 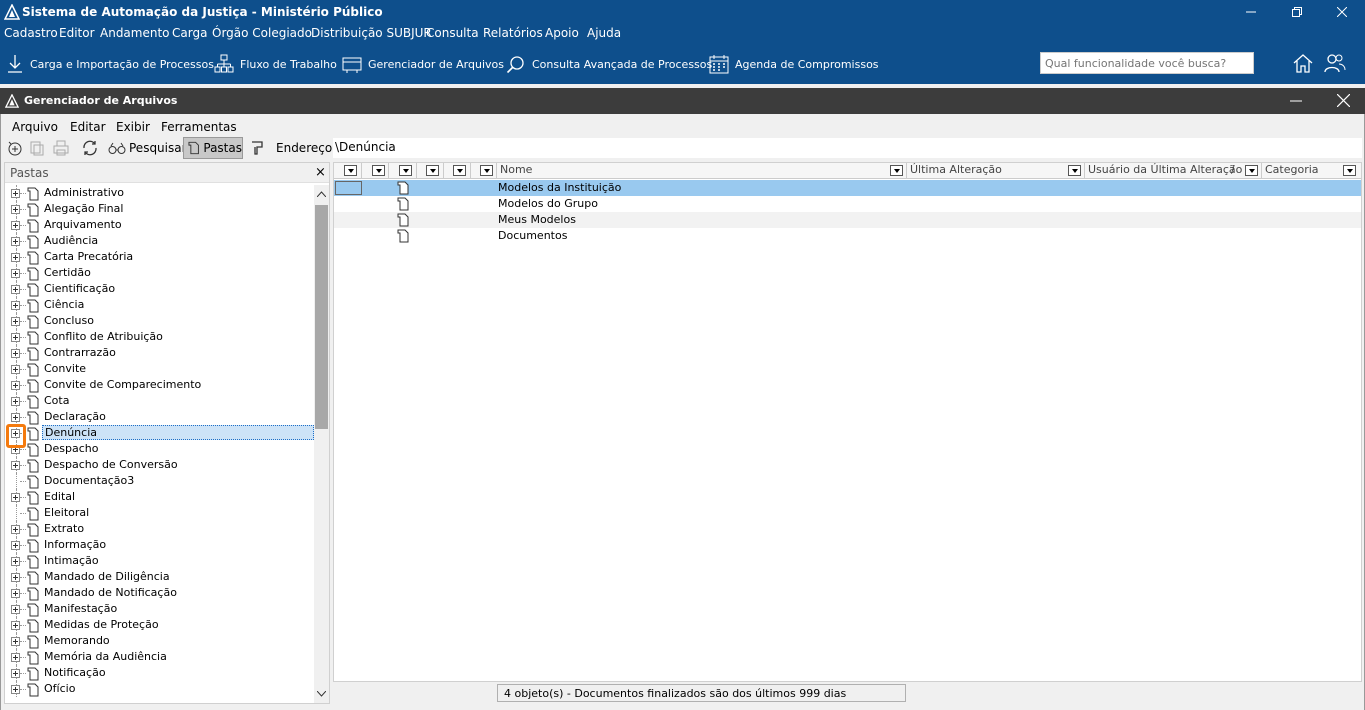 I want to click on grid-row: Meus Modelos, so click(x=847, y=220).